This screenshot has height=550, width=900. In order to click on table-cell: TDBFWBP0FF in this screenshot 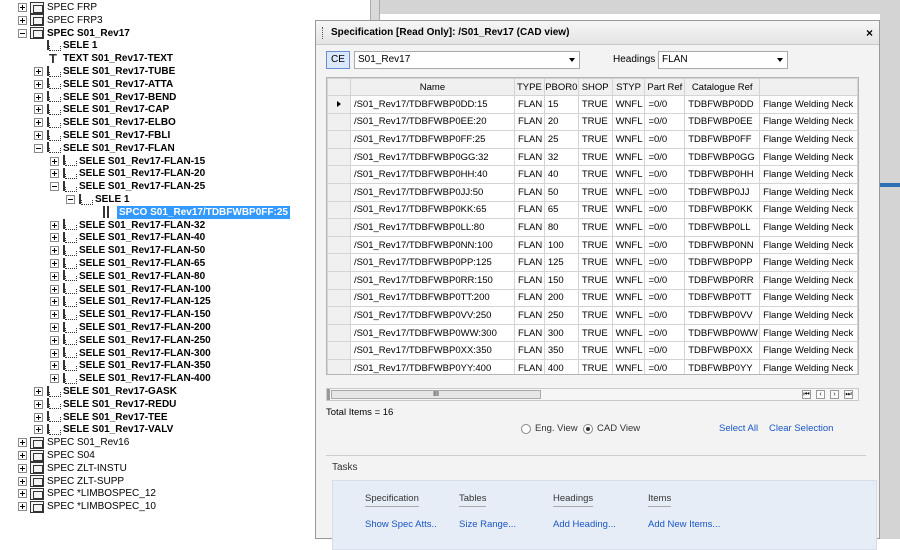, I will do `click(722, 139)`.